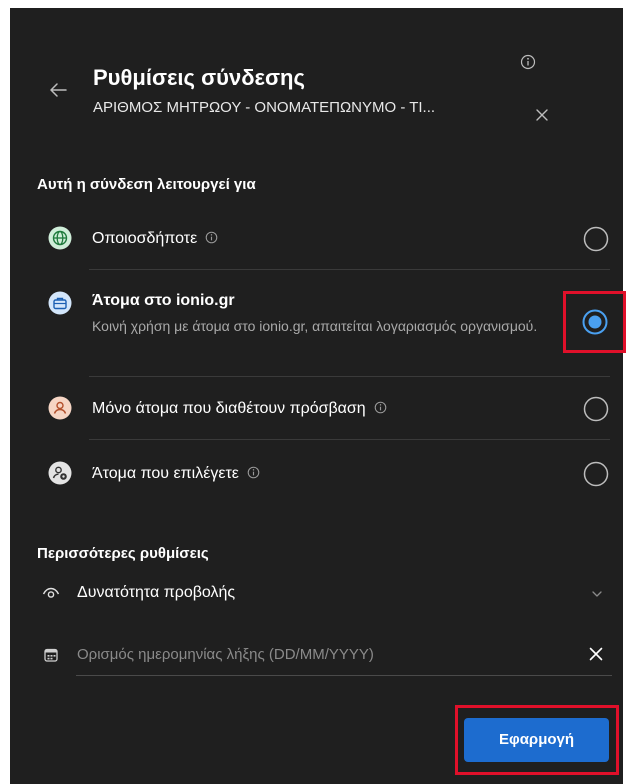 Image resolution: width=635 pixels, height=784 pixels. Describe the element at coordinates (123, 553) in the screenshot. I see `more-settings-heading: Περισσότερες ρυθμίσεις` at that location.